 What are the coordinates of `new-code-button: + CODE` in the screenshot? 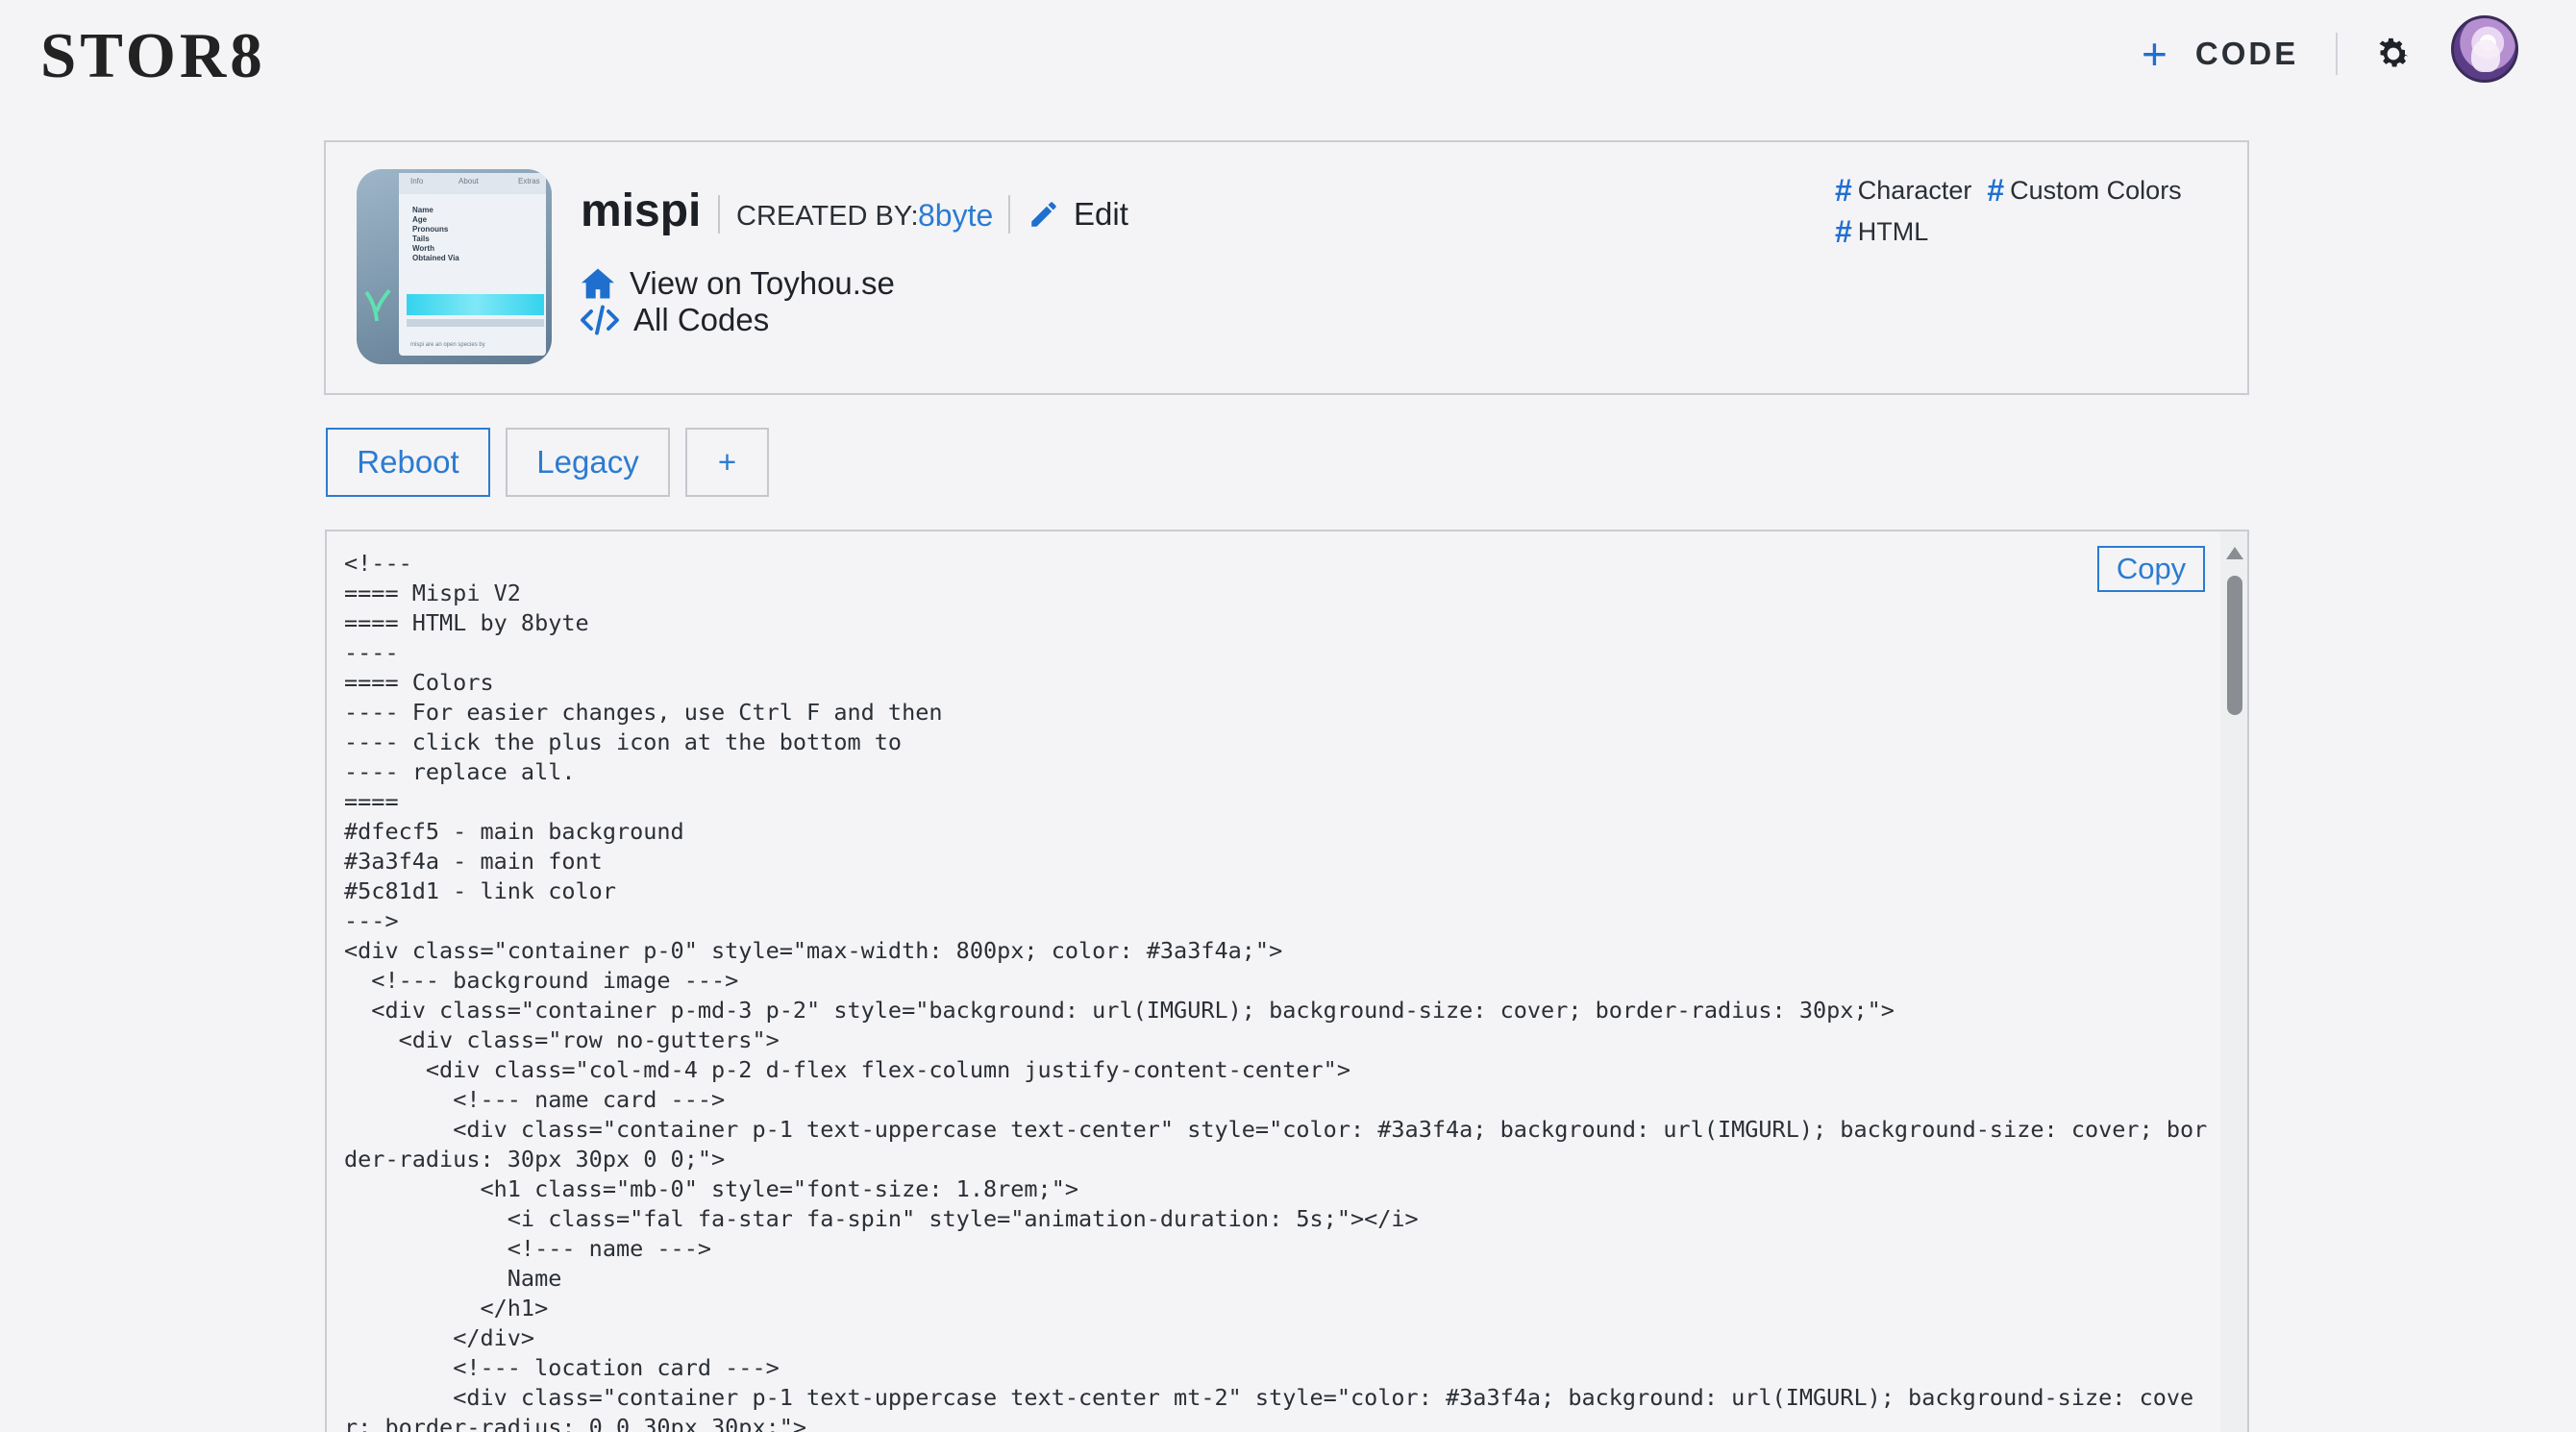 It's located at (2220, 54).